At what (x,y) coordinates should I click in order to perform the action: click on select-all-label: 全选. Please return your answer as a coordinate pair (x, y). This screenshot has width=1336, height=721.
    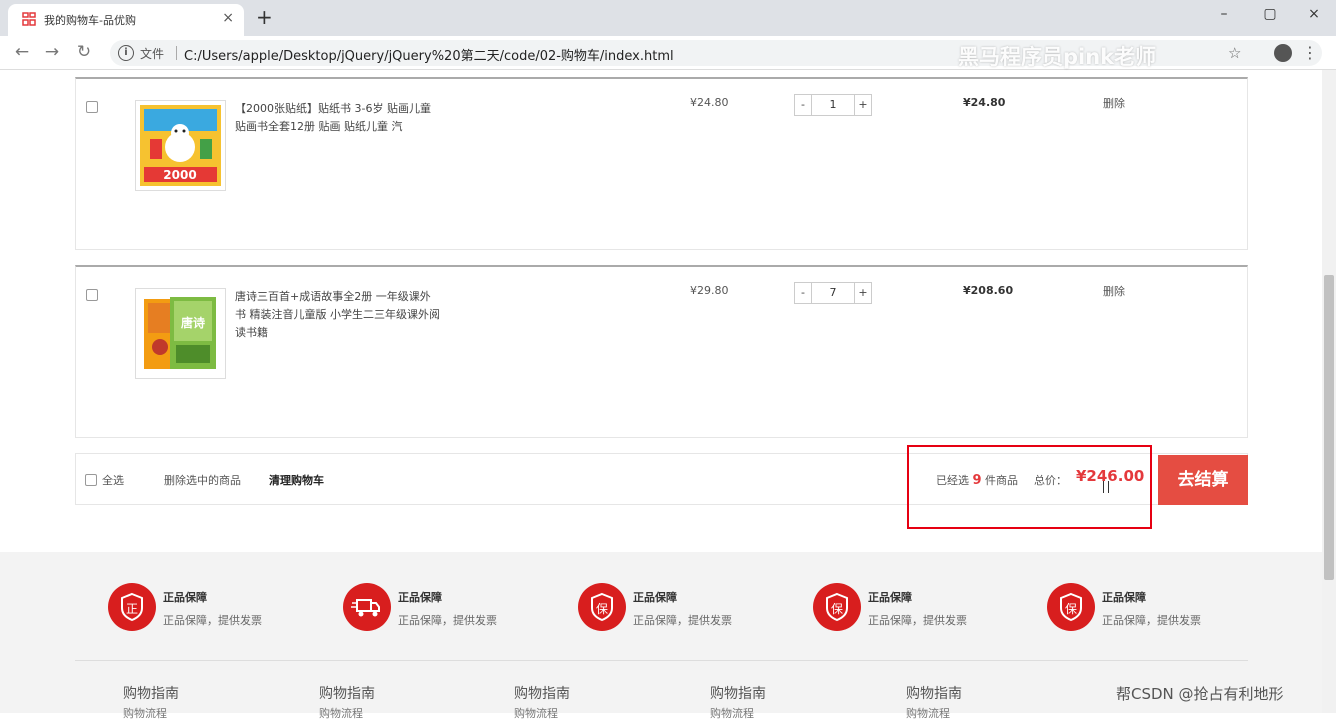
    Looking at the image, I should click on (113, 480).